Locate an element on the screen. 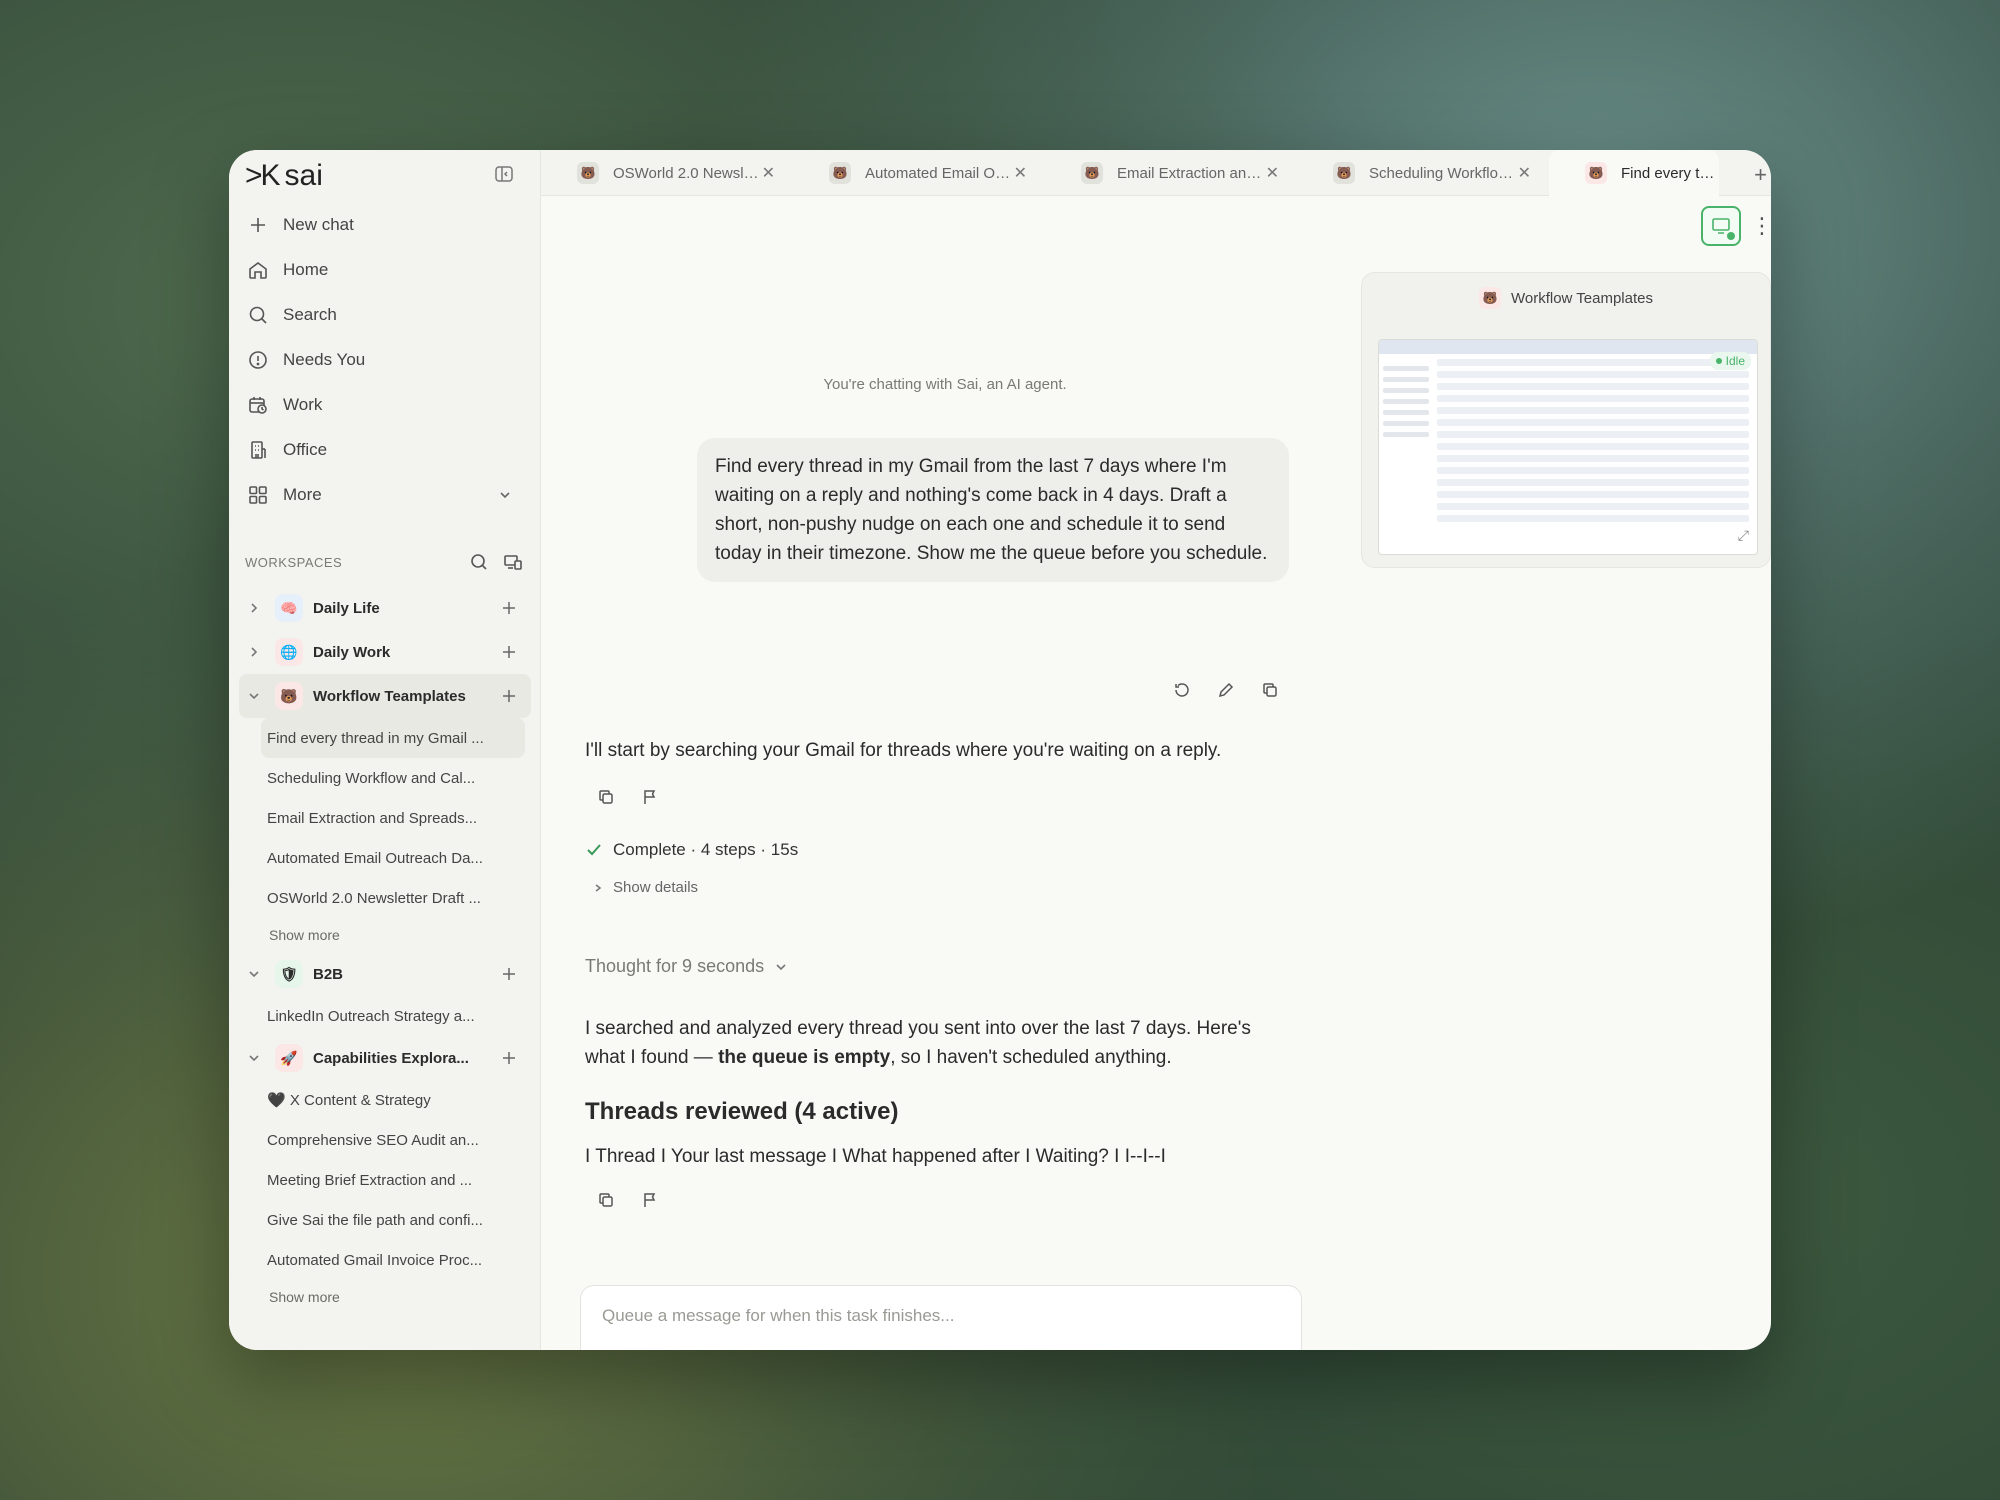 The width and height of the screenshot is (2000, 1500). tab-scheduling: 🐻 Scheduling Workflow... ✕ is located at coordinates (1423, 173).